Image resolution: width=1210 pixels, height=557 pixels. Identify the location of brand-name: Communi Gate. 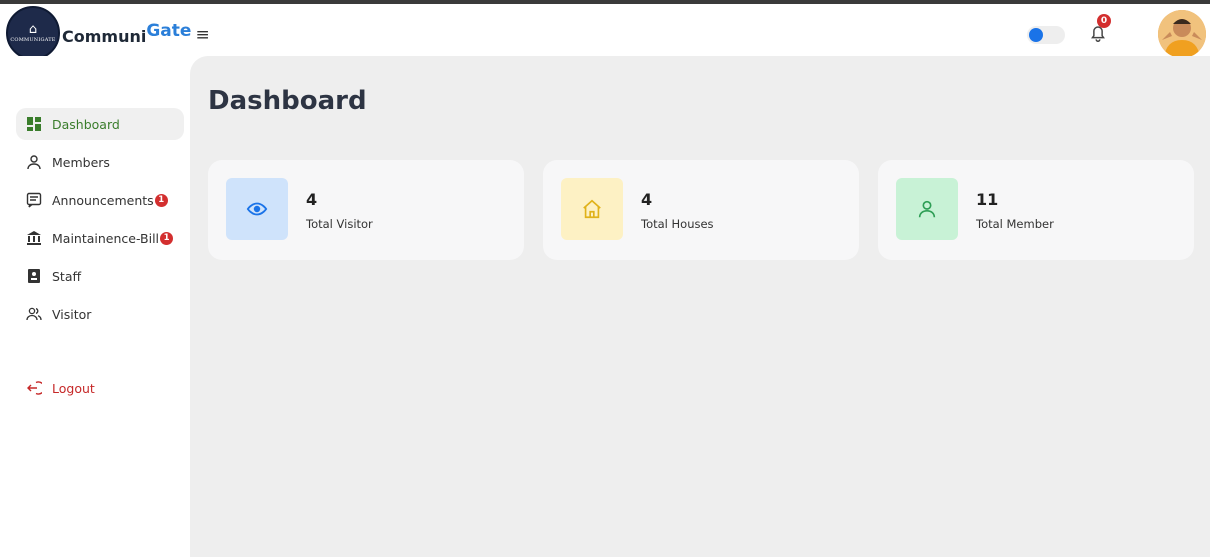
(126, 33).